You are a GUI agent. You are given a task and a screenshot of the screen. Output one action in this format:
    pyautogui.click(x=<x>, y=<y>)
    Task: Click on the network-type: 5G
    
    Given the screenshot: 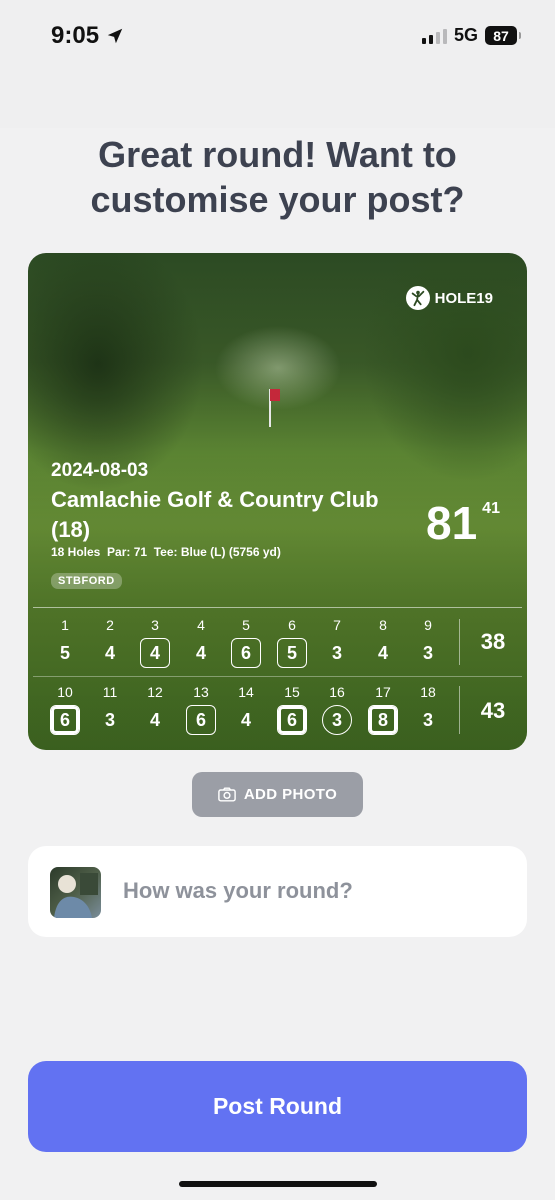 What is the action you would take?
    pyautogui.click(x=465, y=35)
    